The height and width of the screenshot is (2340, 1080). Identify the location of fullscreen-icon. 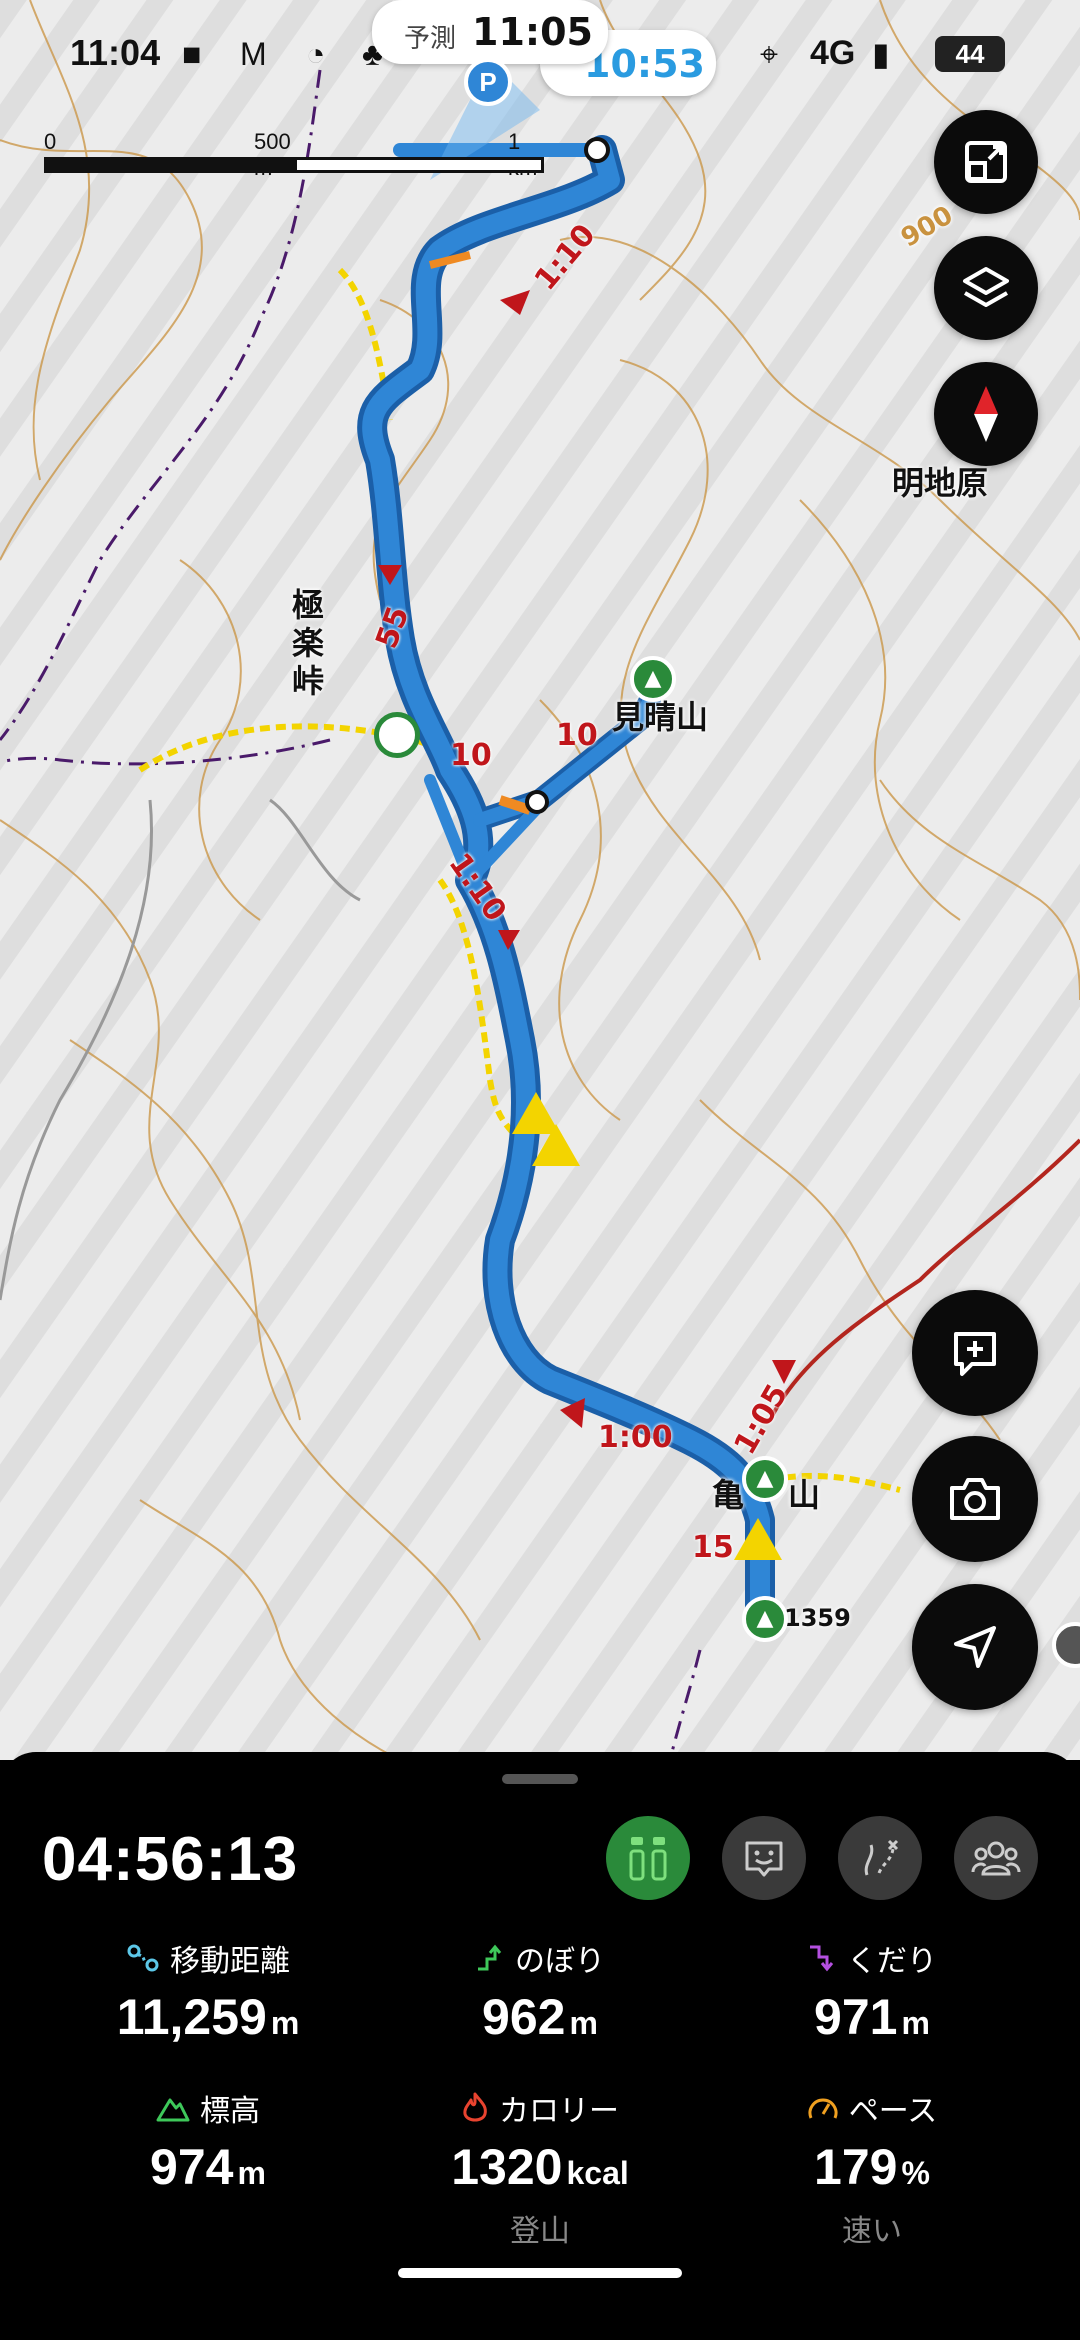
(986, 162).